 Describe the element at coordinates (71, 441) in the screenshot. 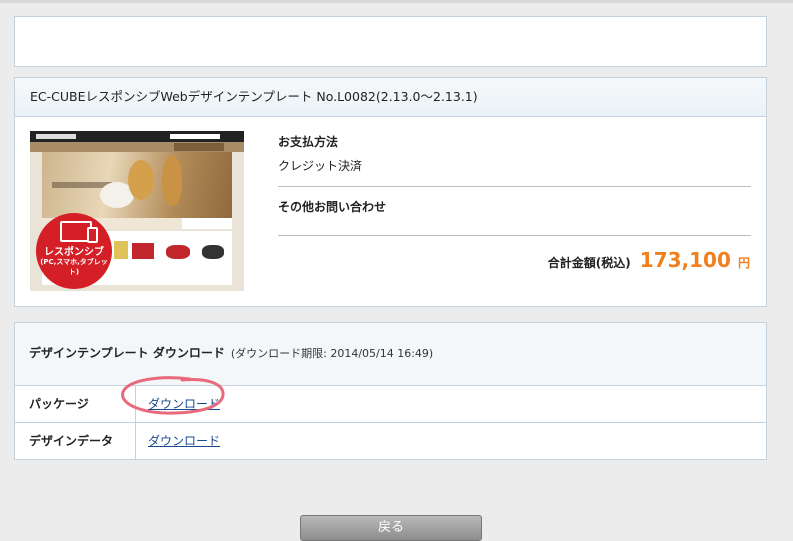

I see `design-data-label: デザインデータ` at that location.